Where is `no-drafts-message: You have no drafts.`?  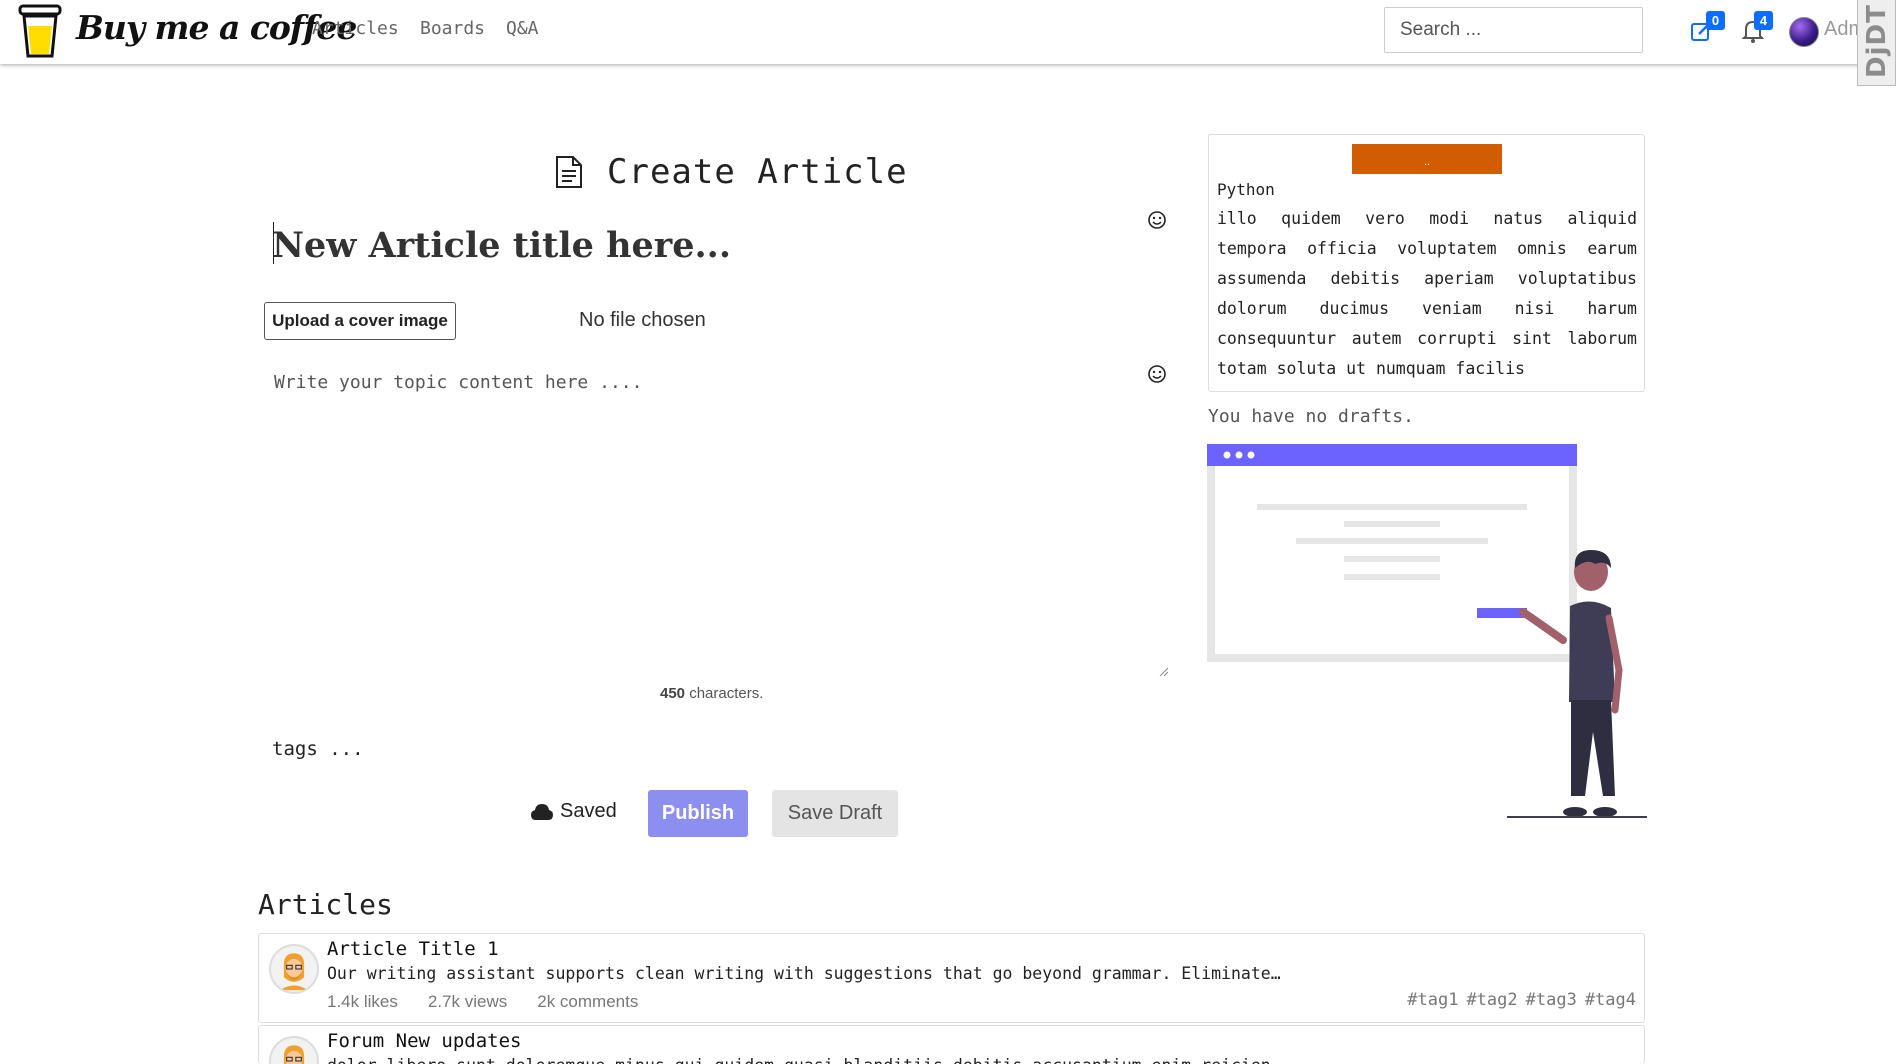
no-drafts-message: You have no drafts. is located at coordinates (1311, 416).